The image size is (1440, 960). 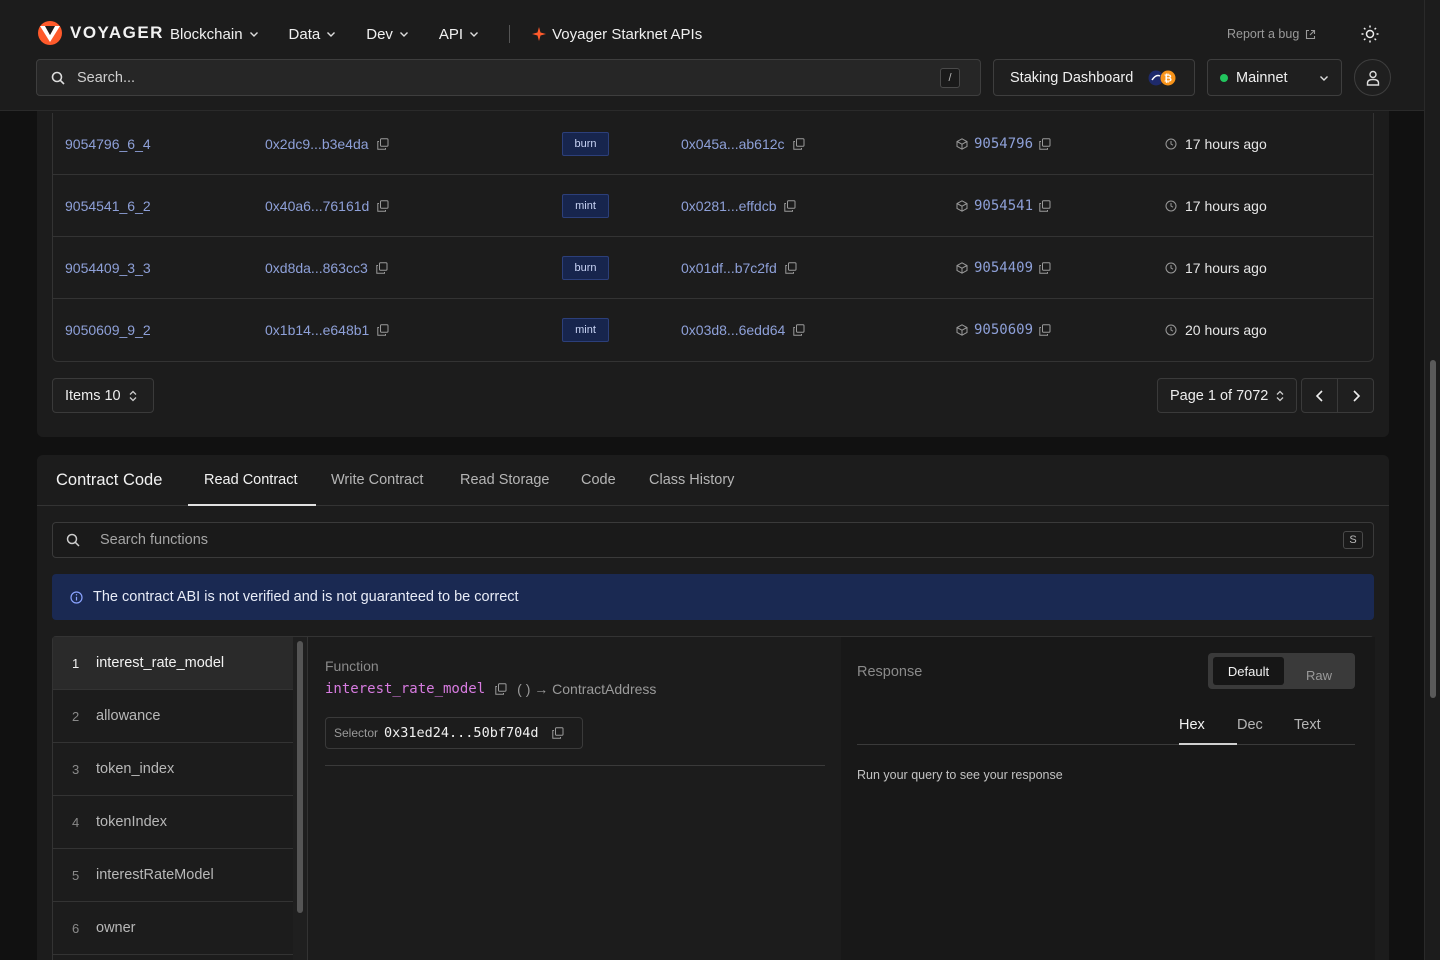 What do you see at coordinates (729, 268) in the screenshot?
I see `from-address-link: 0x01df...b7c2fd` at bounding box center [729, 268].